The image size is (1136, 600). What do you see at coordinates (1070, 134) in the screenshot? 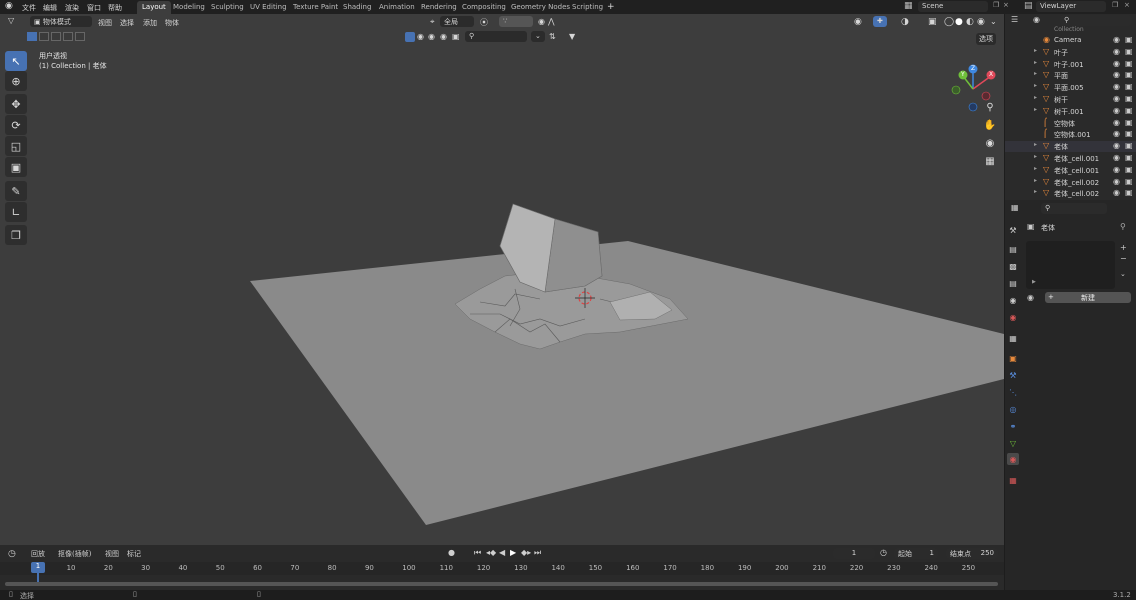
I see `outliner-row: ⌠ 空物体.001 ◉ ▣` at bounding box center [1070, 134].